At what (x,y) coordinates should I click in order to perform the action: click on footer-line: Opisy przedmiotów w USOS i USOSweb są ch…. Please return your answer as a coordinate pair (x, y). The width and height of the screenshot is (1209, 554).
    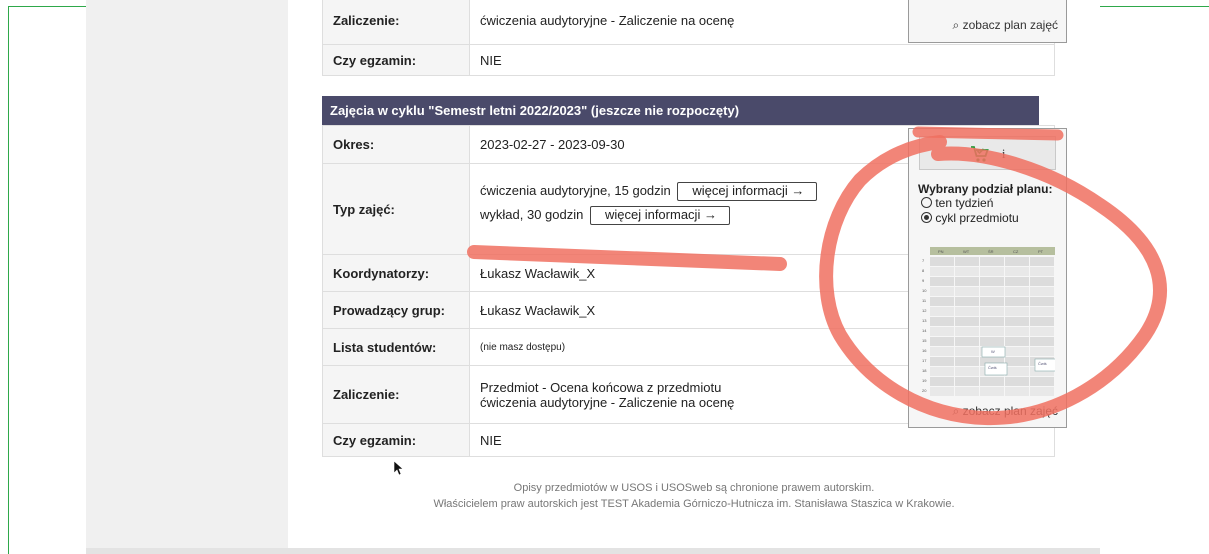
    Looking at the image, I should click on (694, 488).